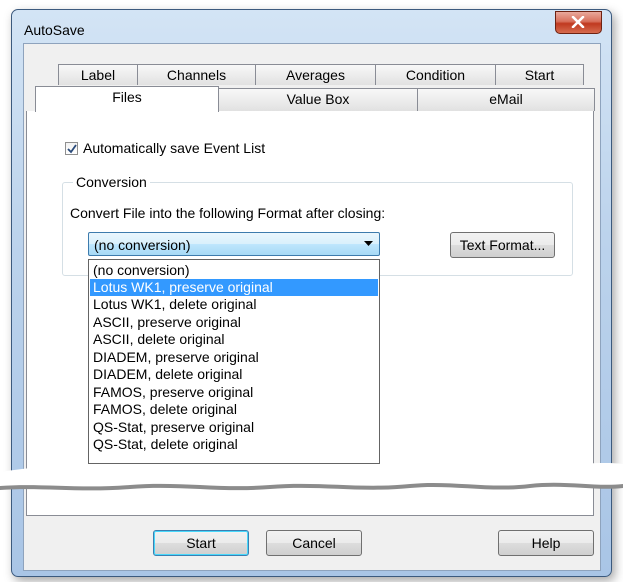  Describe the element at coordinates (174, 148) in the screenshot. I see `autosave-checkbox-label: Automatically save Event List` at that location.